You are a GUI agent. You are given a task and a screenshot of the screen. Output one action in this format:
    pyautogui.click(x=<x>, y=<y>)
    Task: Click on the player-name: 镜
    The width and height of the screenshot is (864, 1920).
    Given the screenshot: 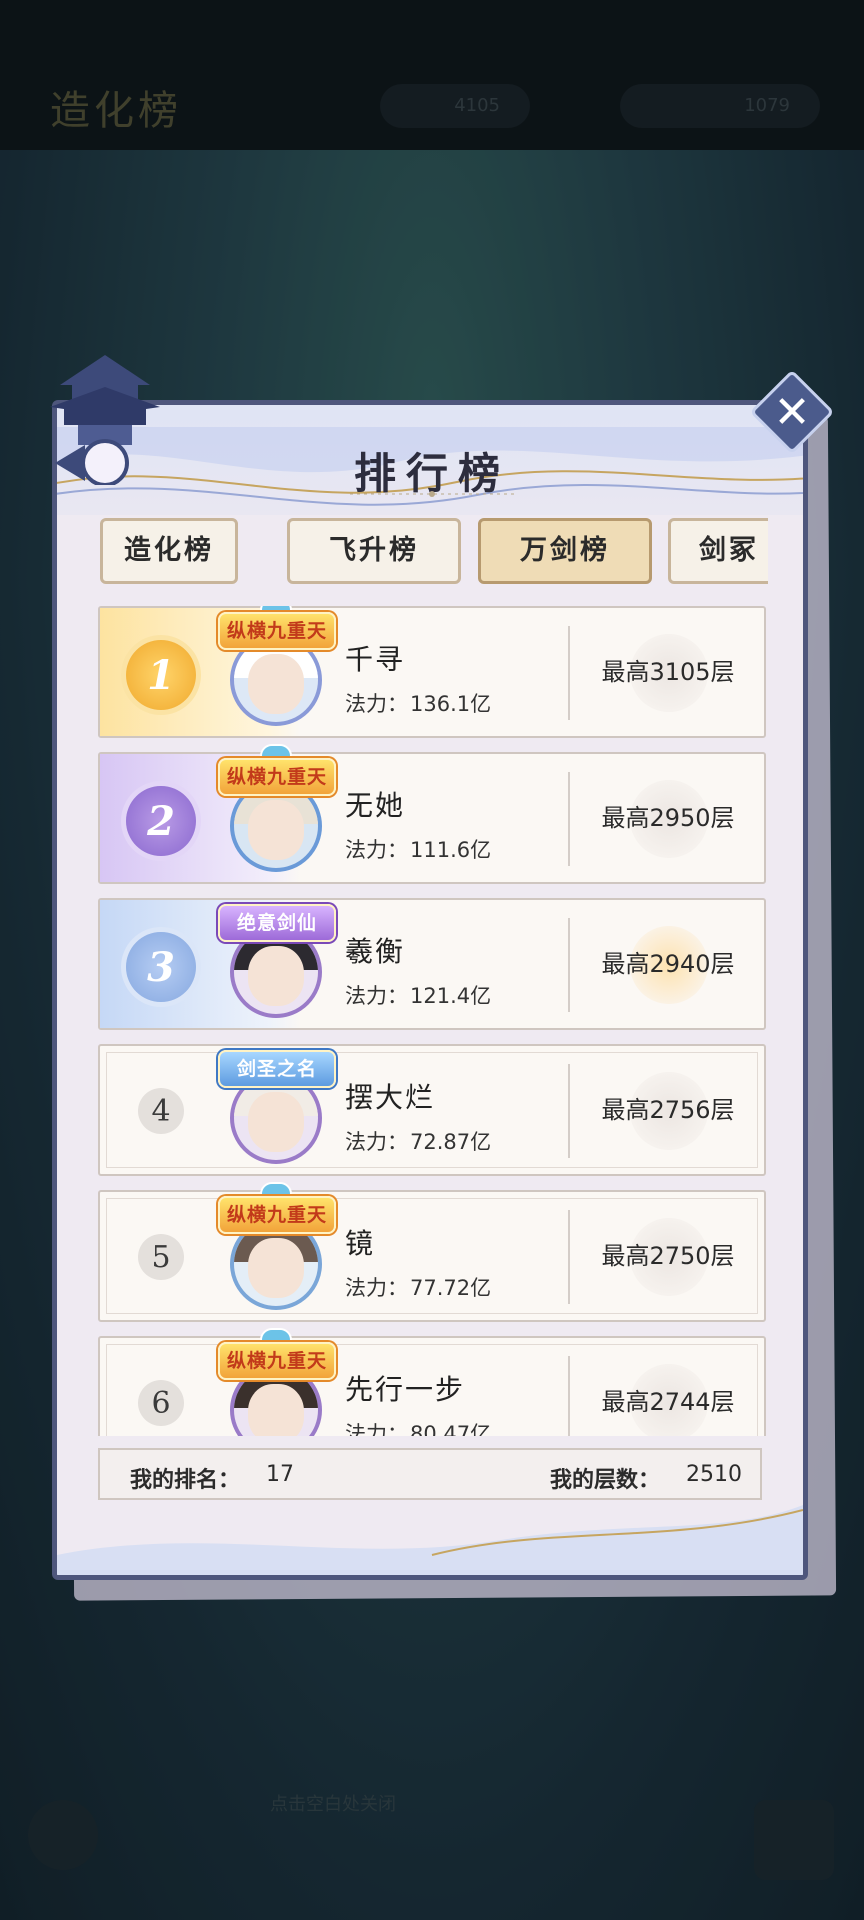 What is the action you would take?
    pyautogui.click(x=360, y=1243)
    